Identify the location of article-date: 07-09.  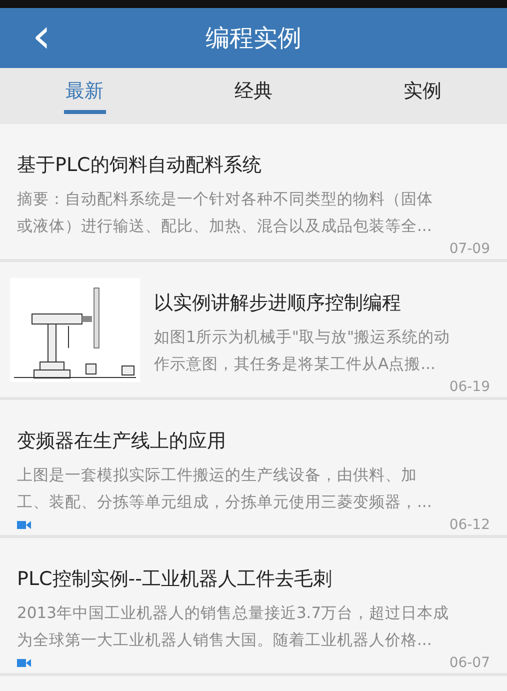
(469, 249).